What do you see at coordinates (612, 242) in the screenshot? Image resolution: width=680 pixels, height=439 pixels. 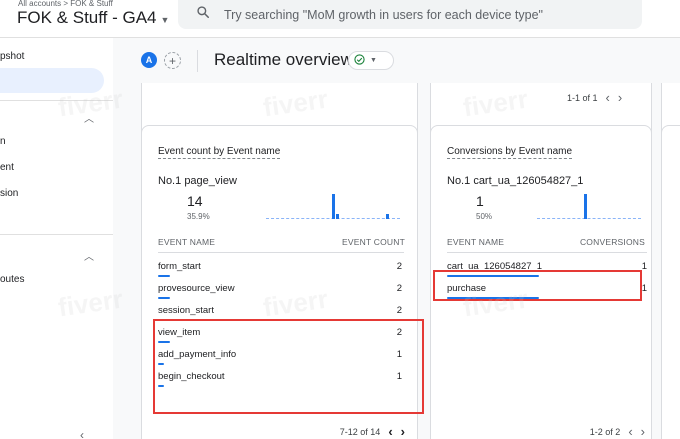 I see `column-header-conversions: CONVERSIONS` at bounding box center [612, 242].